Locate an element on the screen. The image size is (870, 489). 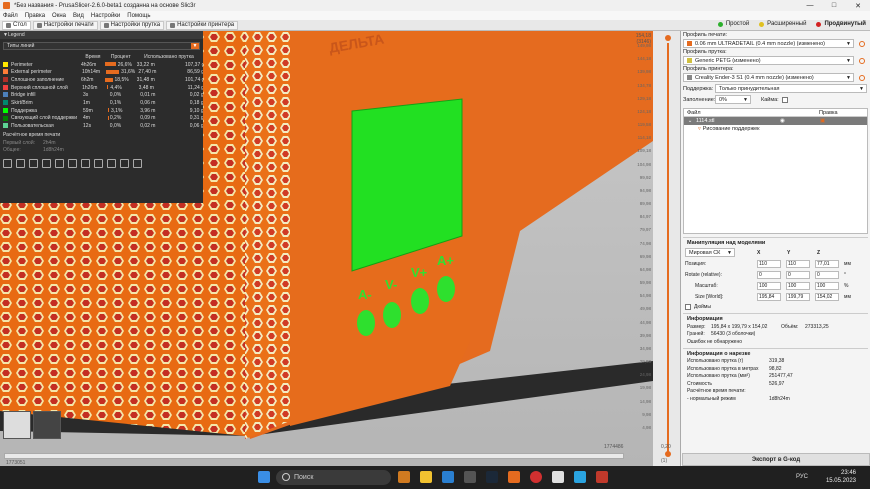
collapse-icon: ⌄ is located at coordinates (690, 121).